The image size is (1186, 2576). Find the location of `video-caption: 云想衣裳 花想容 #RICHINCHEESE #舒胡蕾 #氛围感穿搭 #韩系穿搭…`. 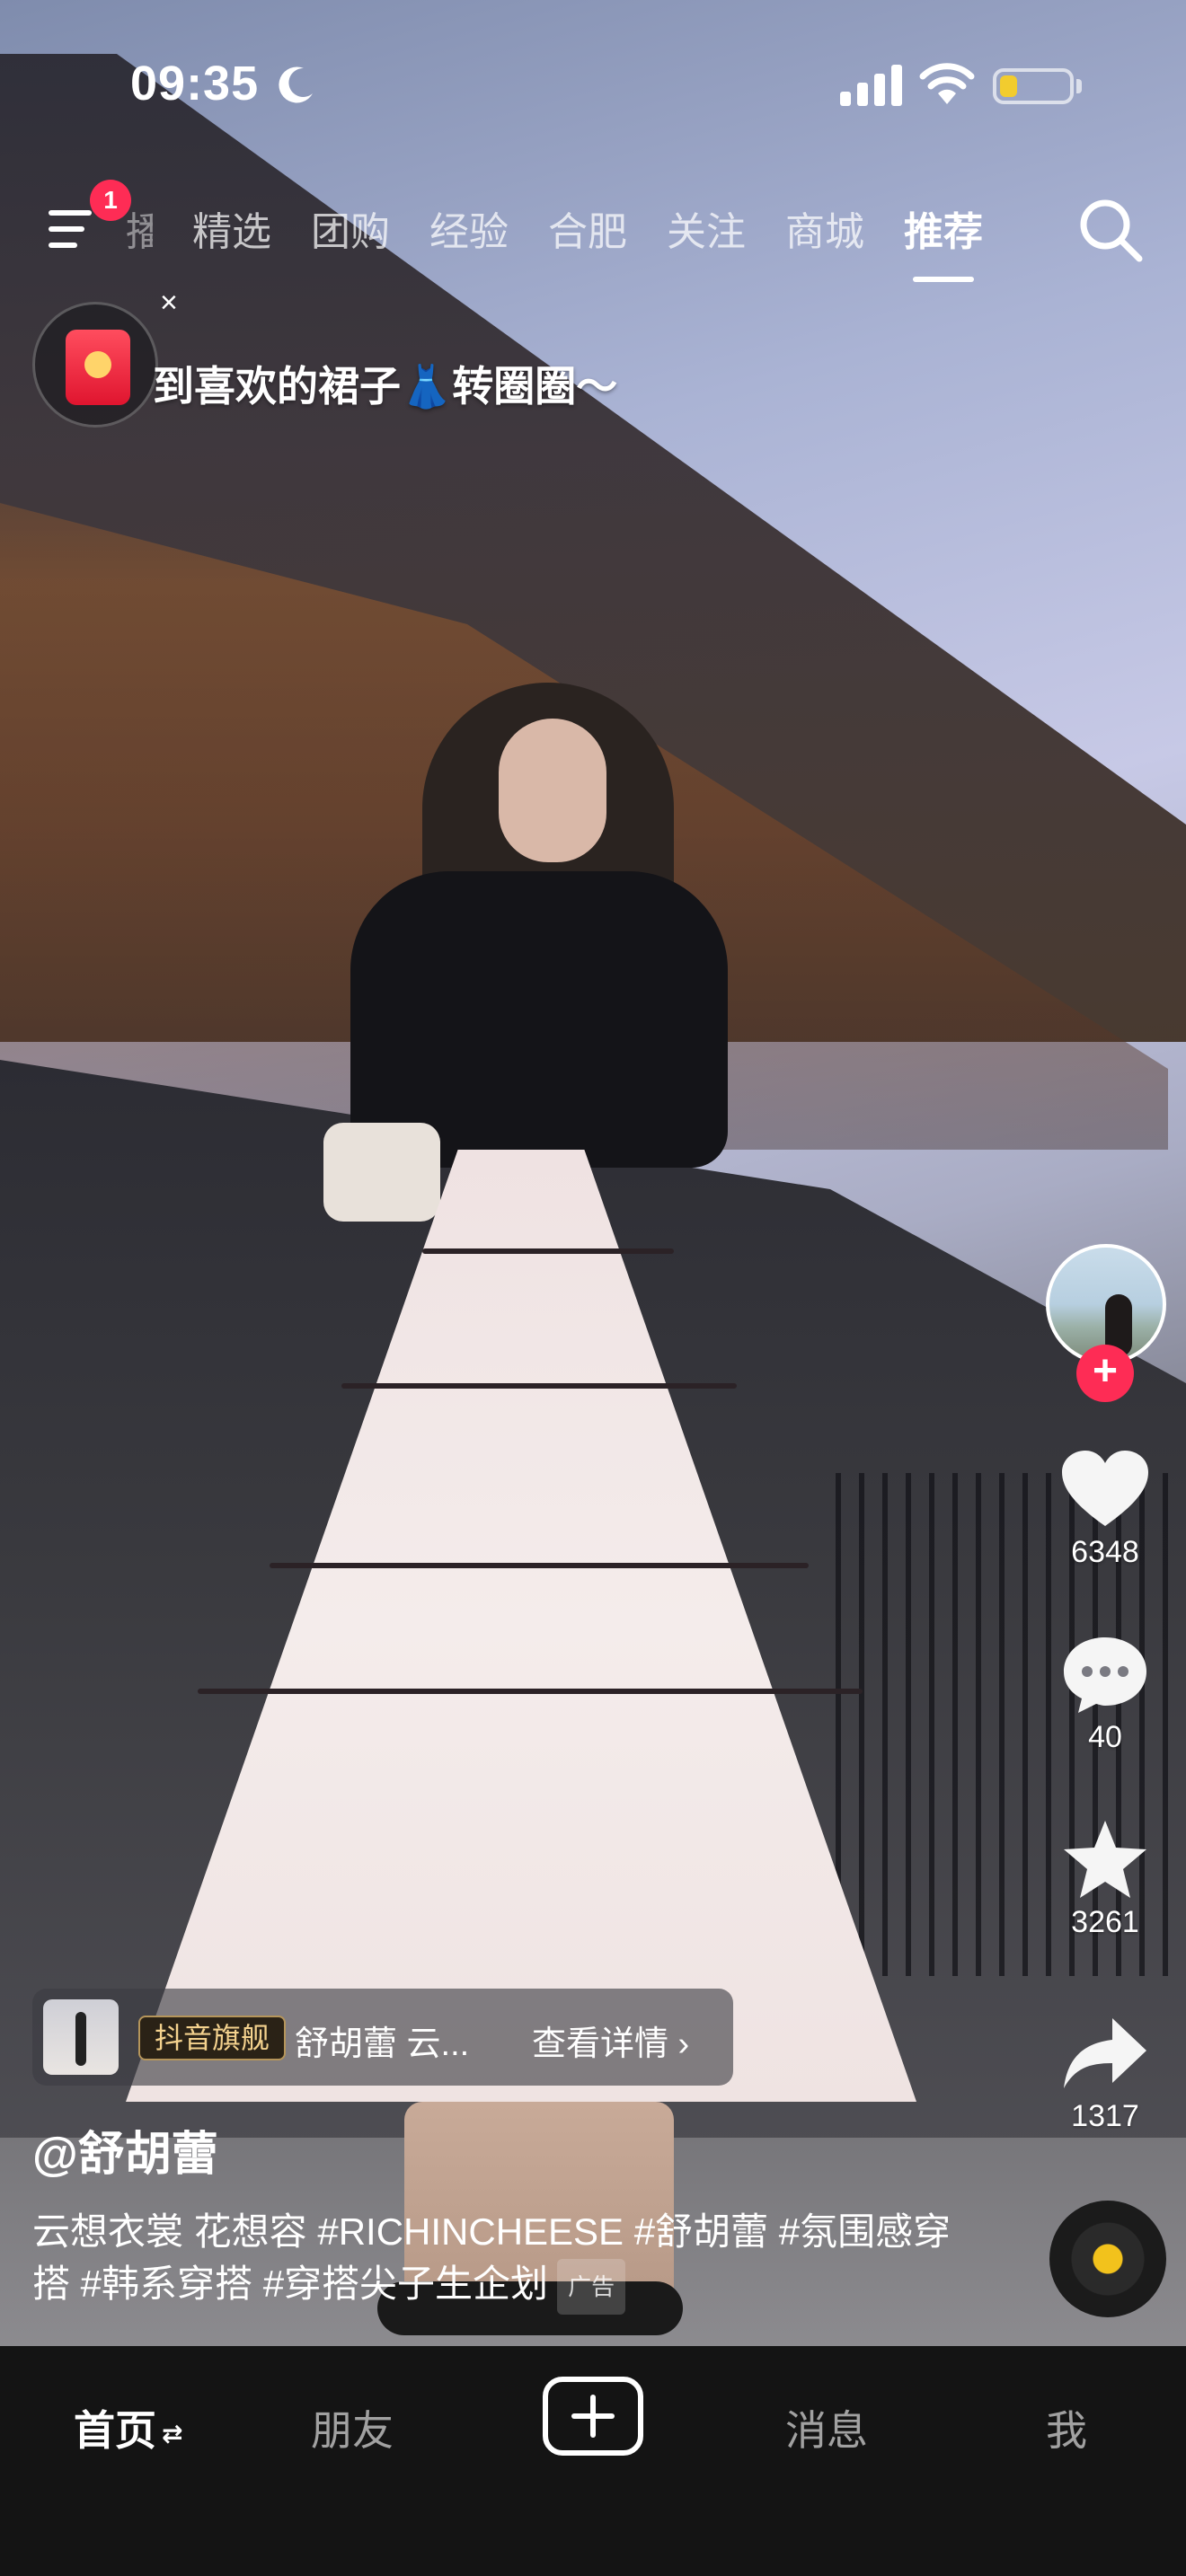

video-caption: 云想衣裳 花想容 #RICHINCHEESE #舒胡蕾 #氛围感穿搭 #韩系穿搭… is located at coordinates (499, 2260).